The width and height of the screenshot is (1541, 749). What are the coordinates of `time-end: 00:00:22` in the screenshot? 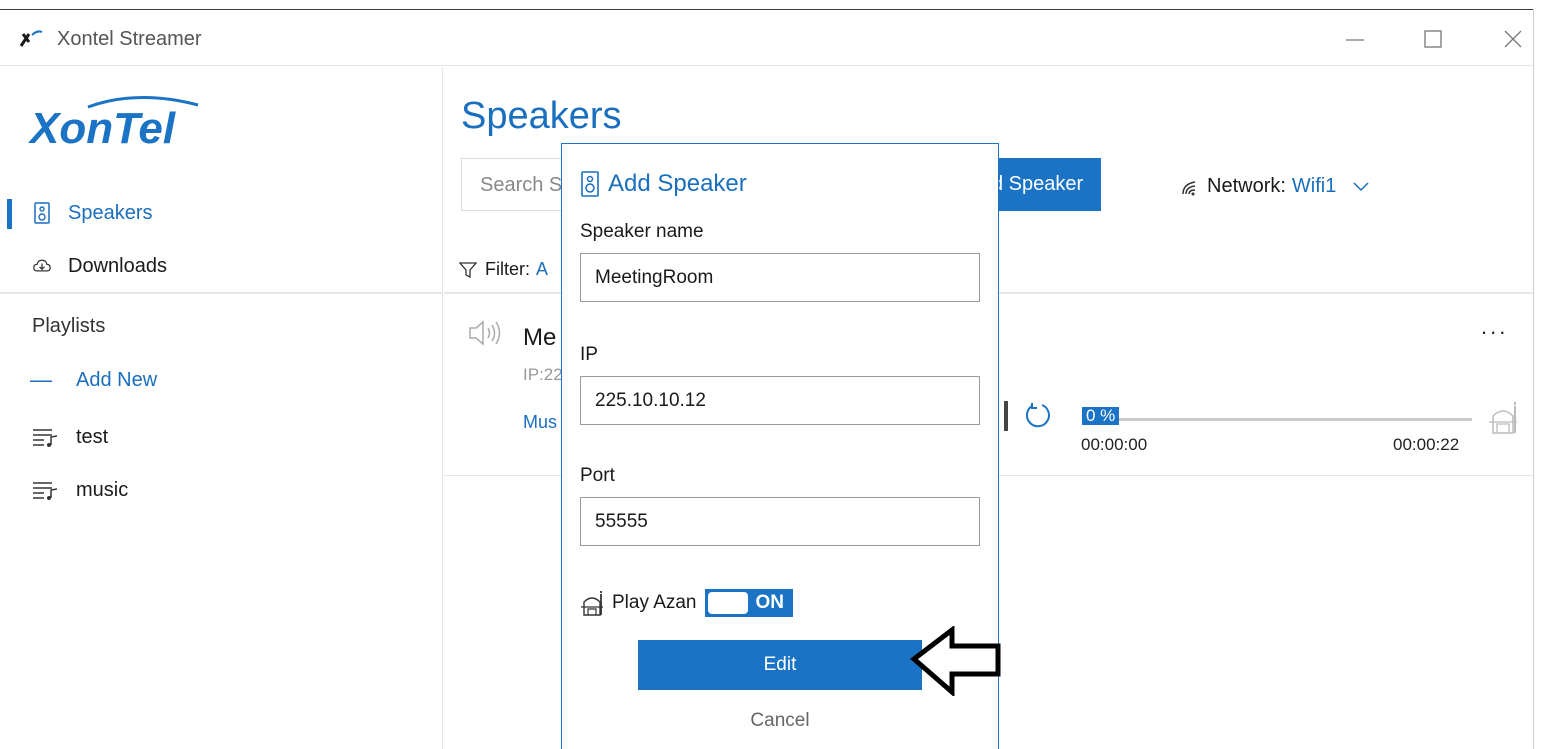 It's located at (1426, 444).